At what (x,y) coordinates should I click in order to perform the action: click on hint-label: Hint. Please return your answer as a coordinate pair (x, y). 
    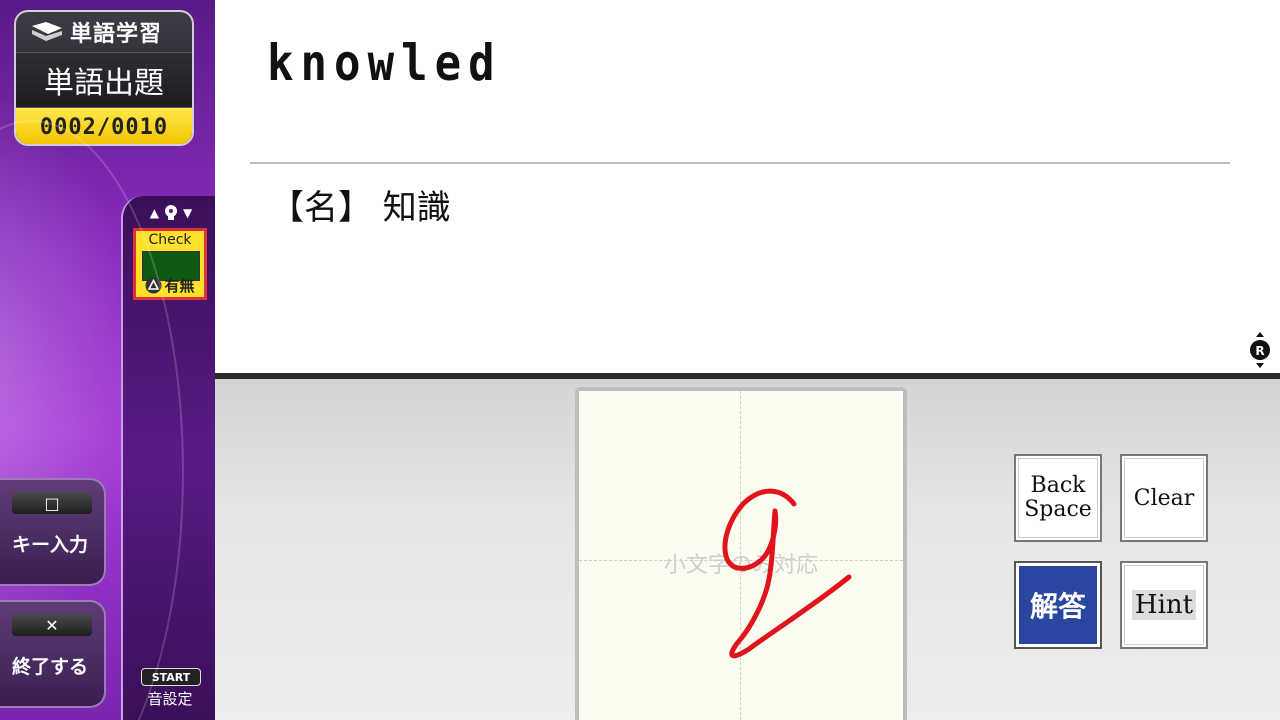
    Looking at the image, I should click on (1164, 605).